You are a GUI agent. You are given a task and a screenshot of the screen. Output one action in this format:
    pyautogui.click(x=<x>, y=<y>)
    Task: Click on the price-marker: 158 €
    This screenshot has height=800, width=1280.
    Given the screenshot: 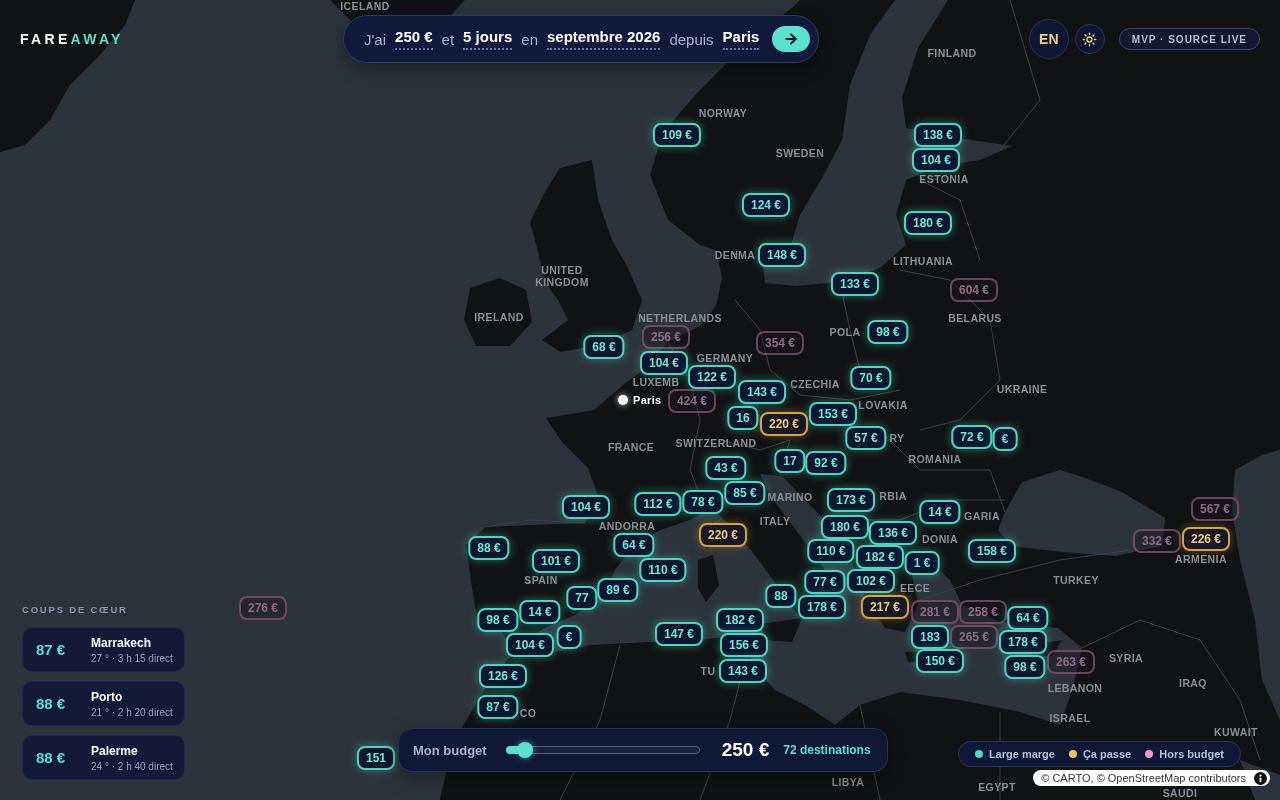 What is the action you would take?
    pyautogui.click(x=992, y=551)
    